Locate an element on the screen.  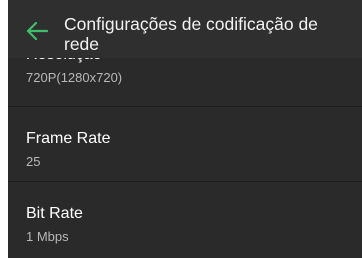
setting-value: 25 is located at coordinates (33, 161).